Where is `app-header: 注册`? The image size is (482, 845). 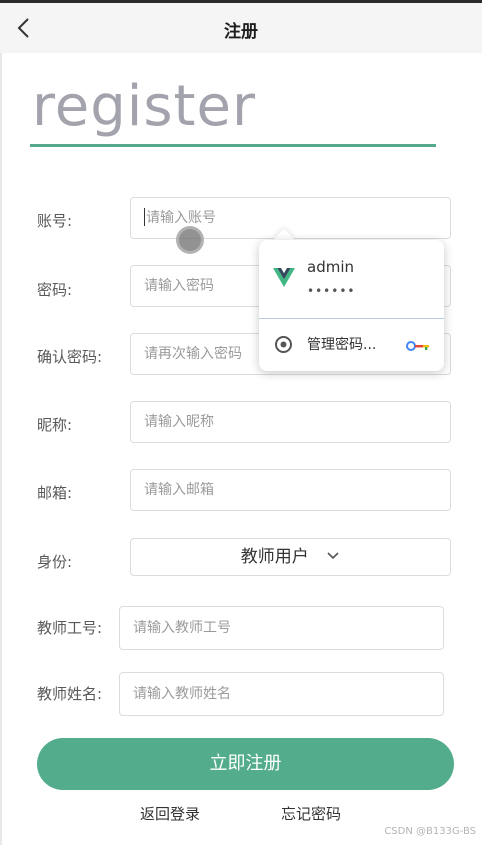
app-header: 注册 is located at coordinates (241, 28).